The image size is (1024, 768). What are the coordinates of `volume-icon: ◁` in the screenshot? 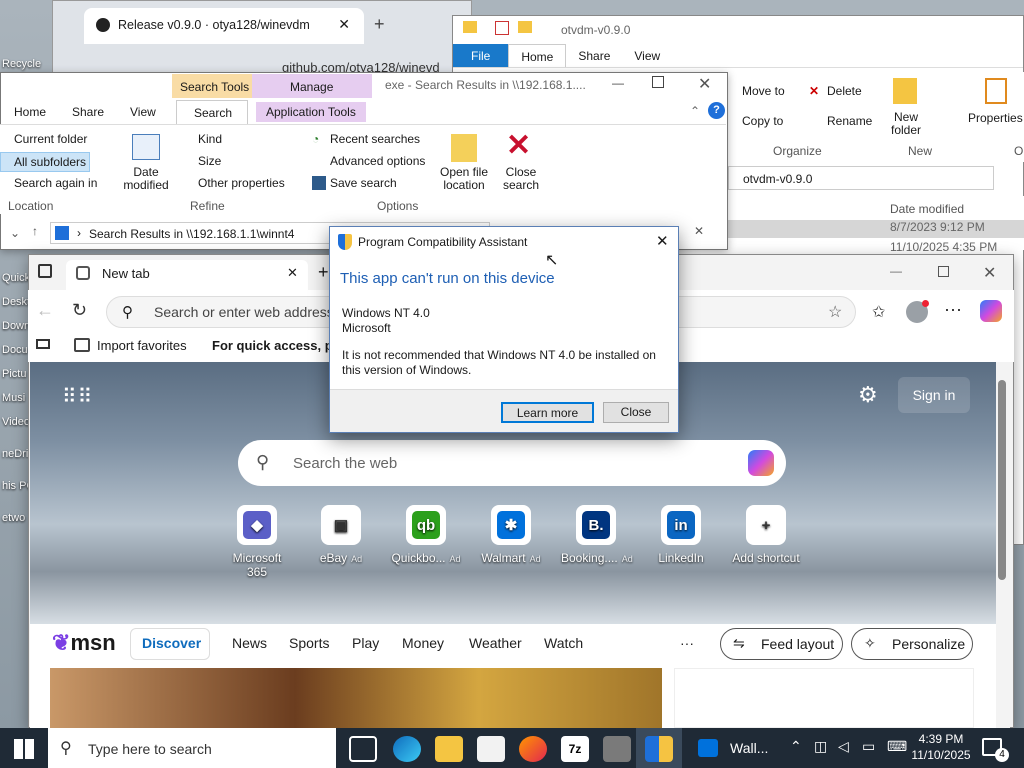 It's located at (843, 746).